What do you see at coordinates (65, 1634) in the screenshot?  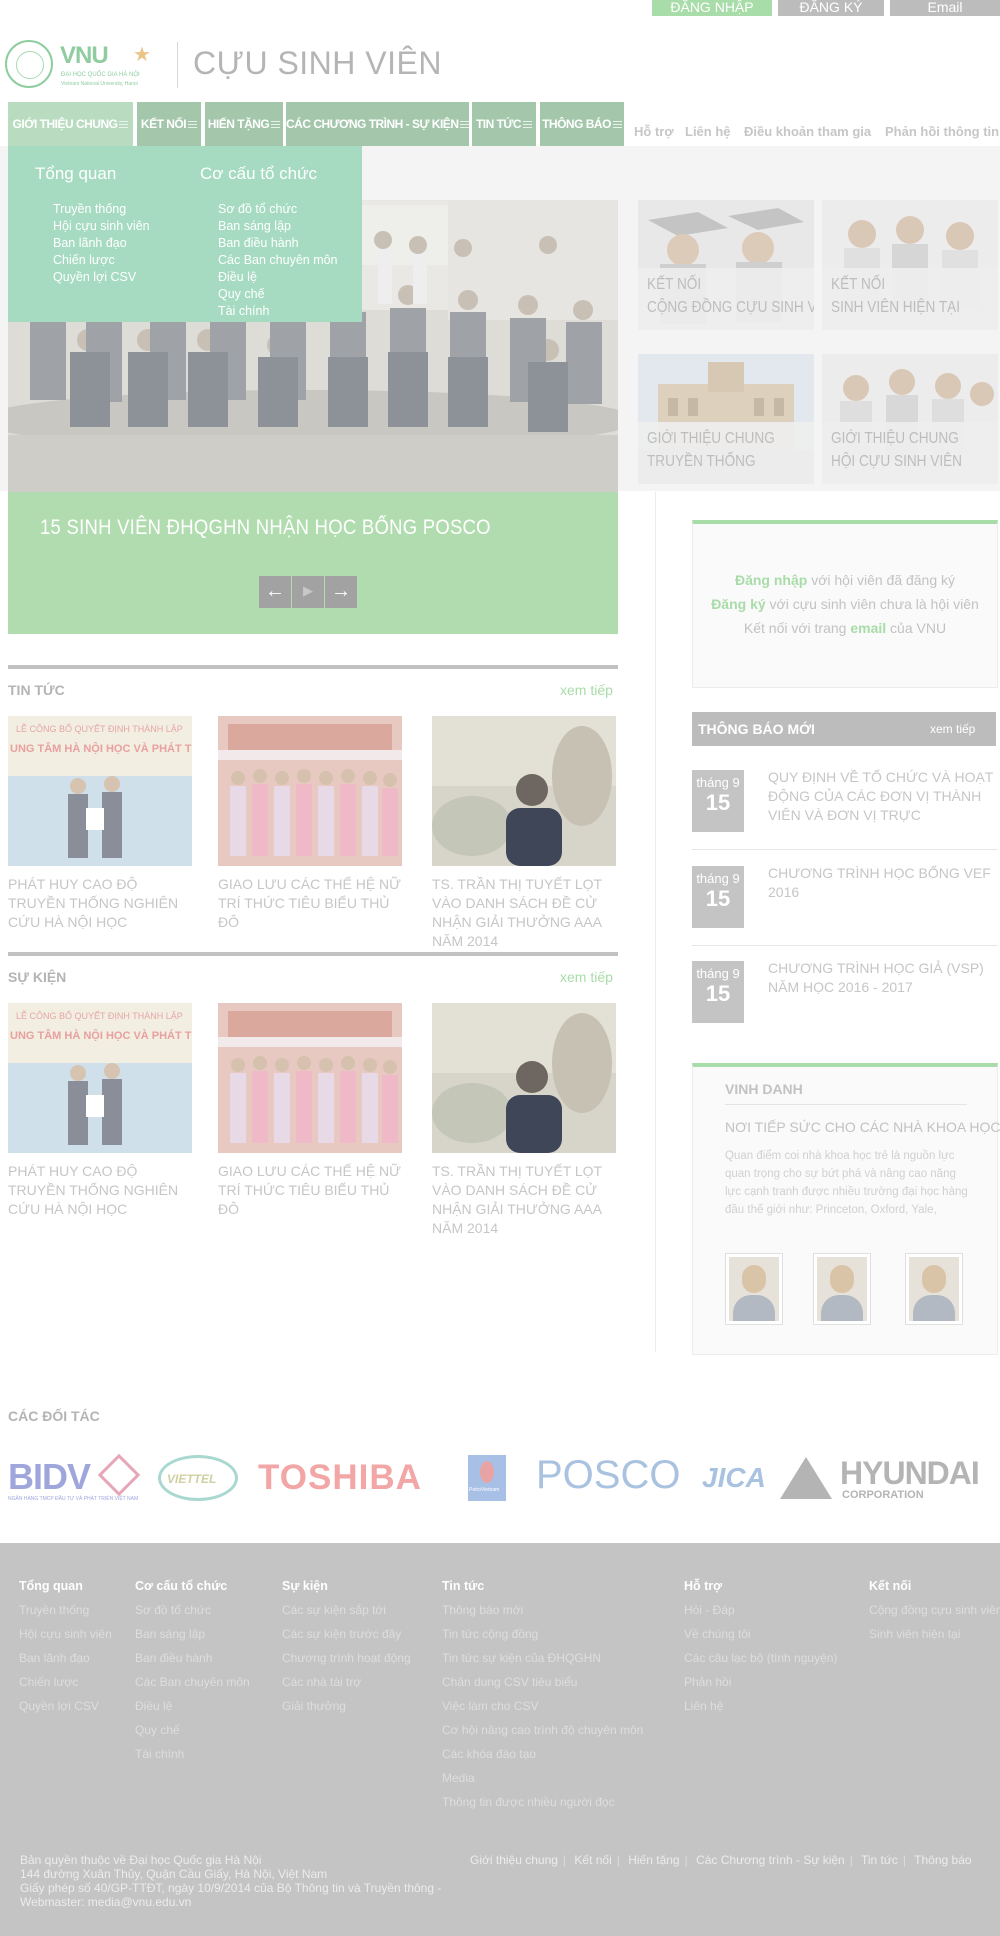 I see `footer-link: Hội cựu sinh viên` at bounding box center [65, 1634].